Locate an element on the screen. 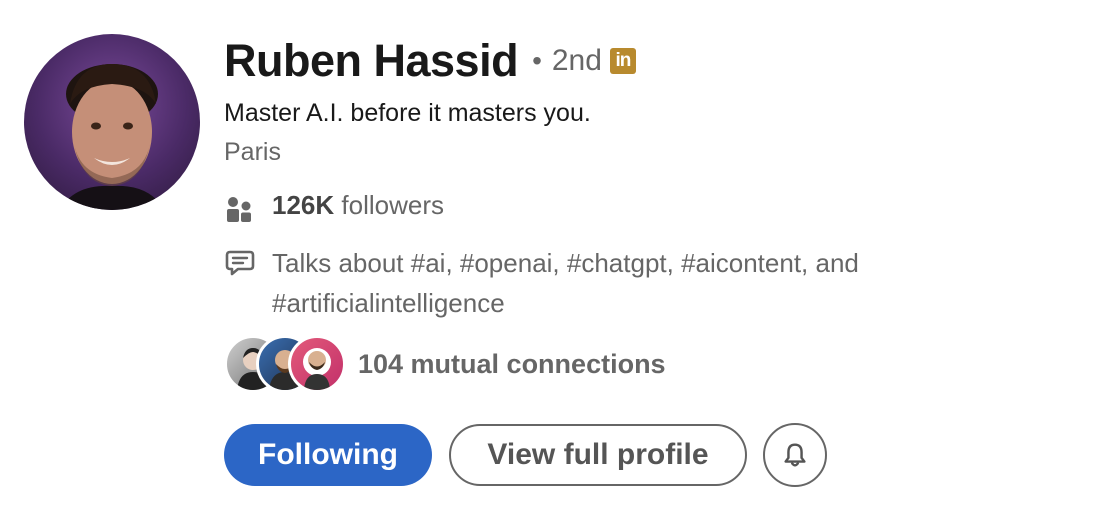 The height and width of the screenshot is (522, 1098). profile-headline: Master A.I. before it masters you. is located at coordinates (407, 113).